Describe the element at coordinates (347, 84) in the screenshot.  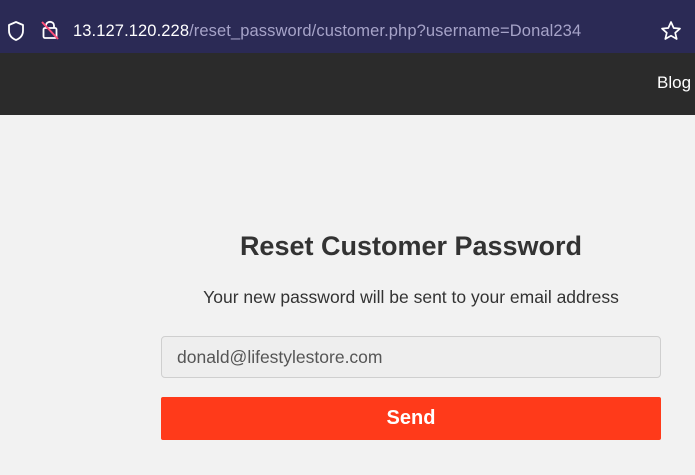
I see `site-navbar` at that location.